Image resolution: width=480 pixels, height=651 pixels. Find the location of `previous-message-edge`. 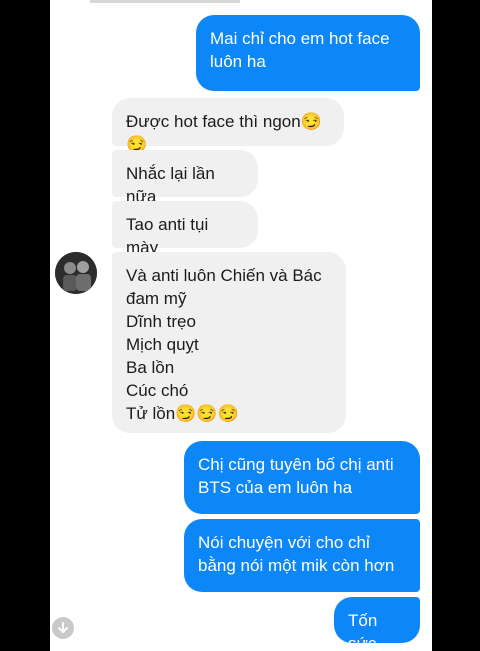

previous-message-edge is located at coordinates (165, 1).